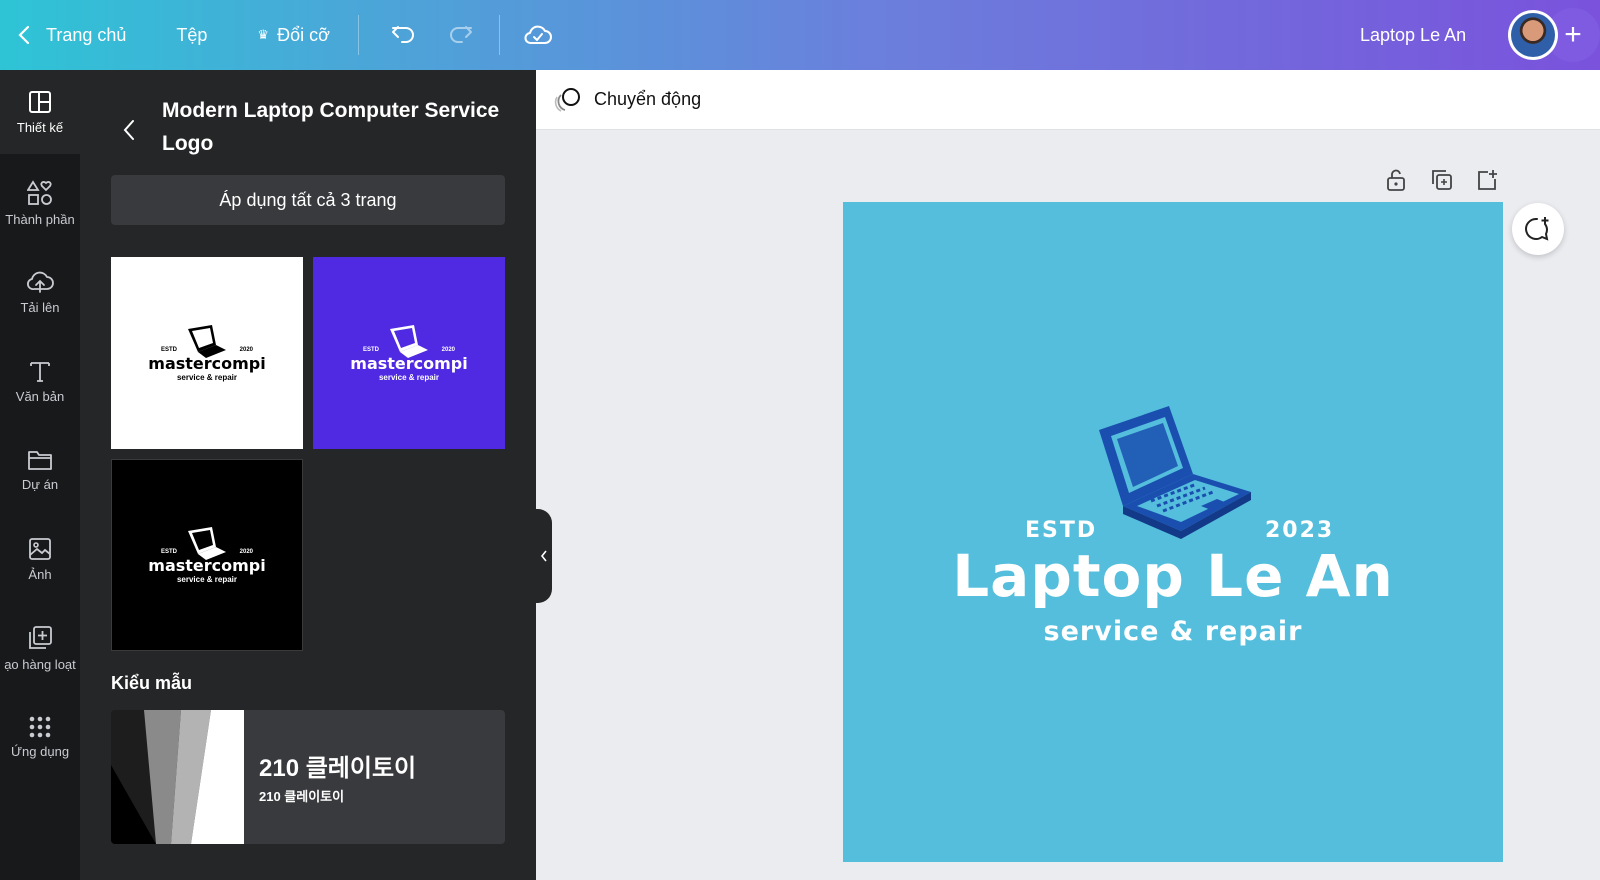 This screenshot has width=1600, height=880. I want to click on animate-button: Chuyển động, so click(627, 100).